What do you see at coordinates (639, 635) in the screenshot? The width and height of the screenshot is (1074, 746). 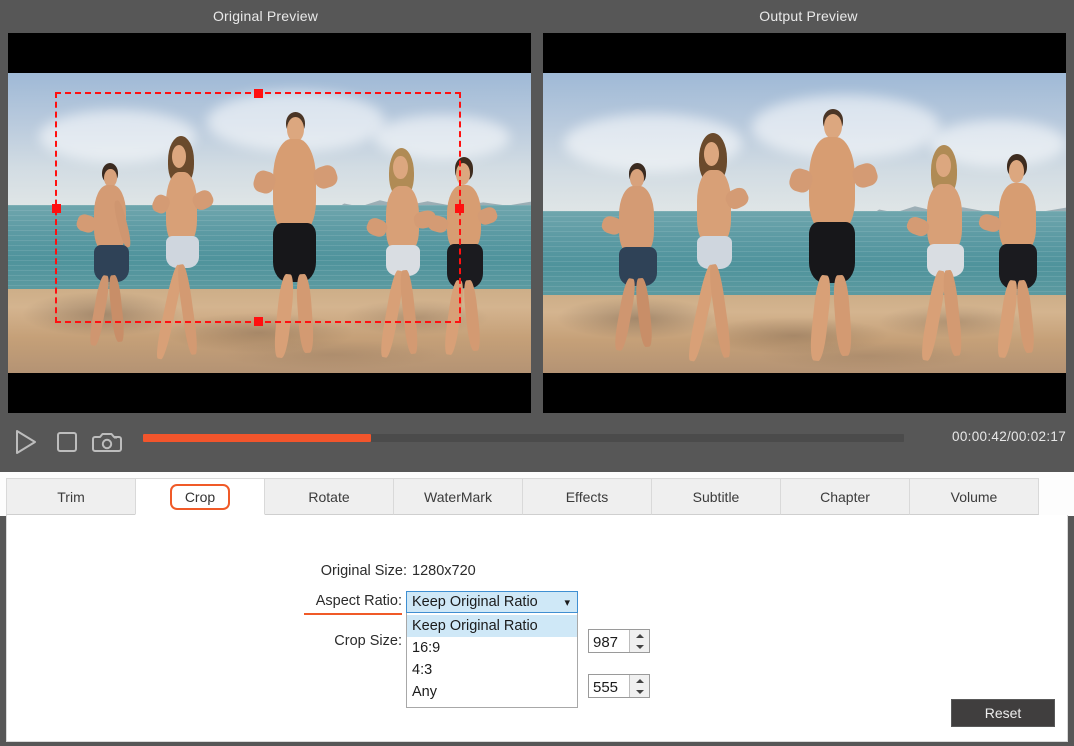 I see `crop-width-increment` at bounding box center [639, 635].